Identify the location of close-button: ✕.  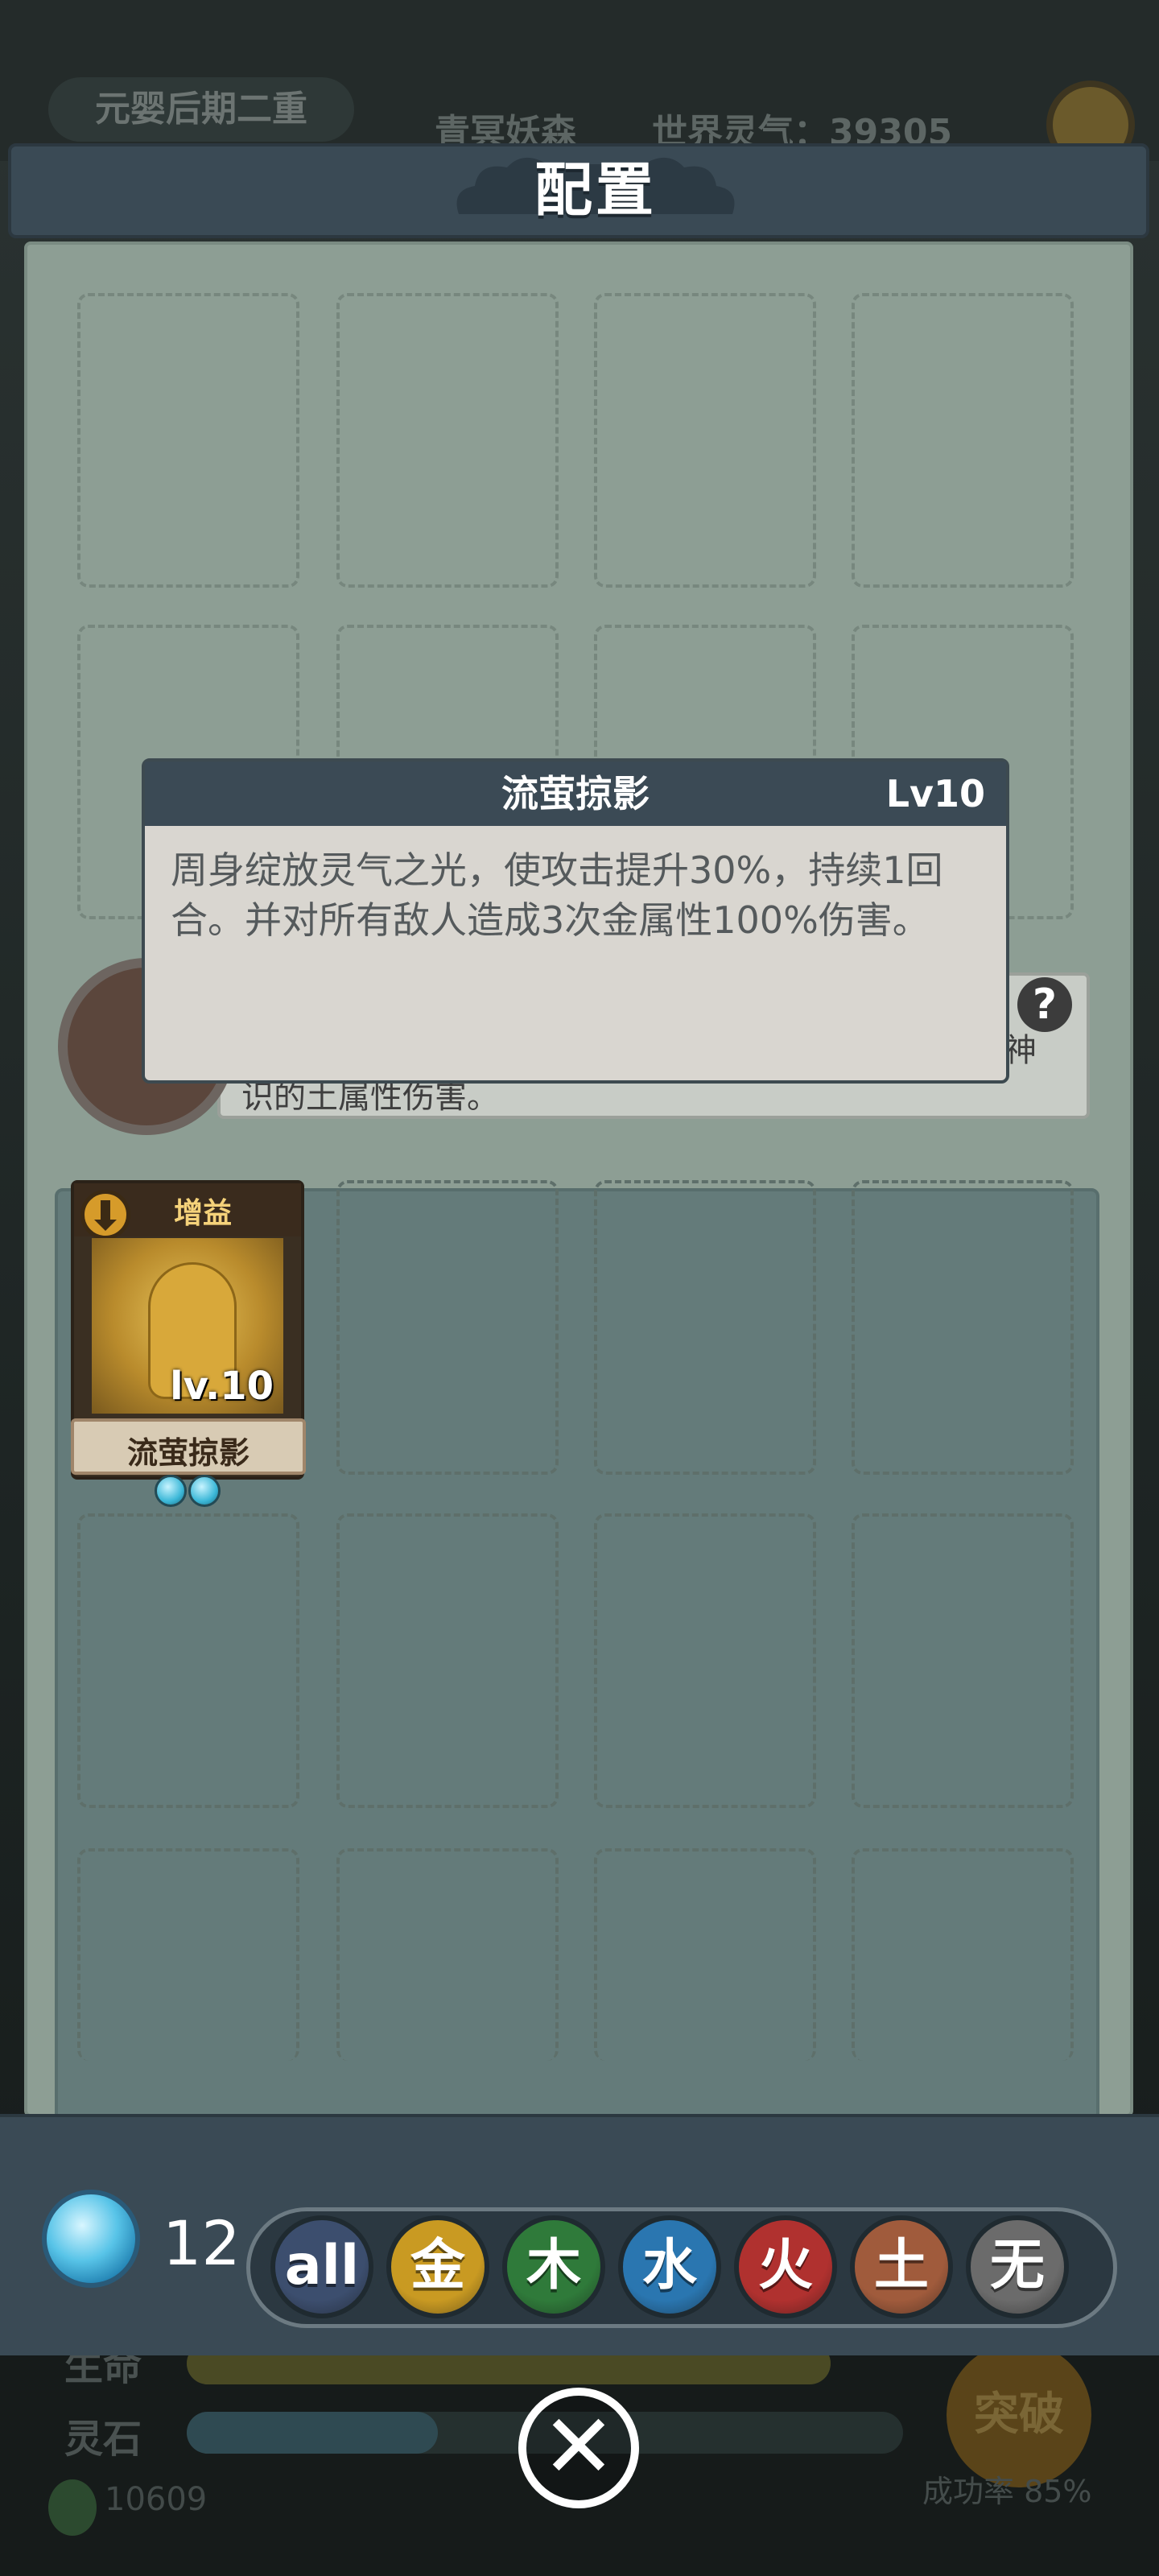
(578, 2448).